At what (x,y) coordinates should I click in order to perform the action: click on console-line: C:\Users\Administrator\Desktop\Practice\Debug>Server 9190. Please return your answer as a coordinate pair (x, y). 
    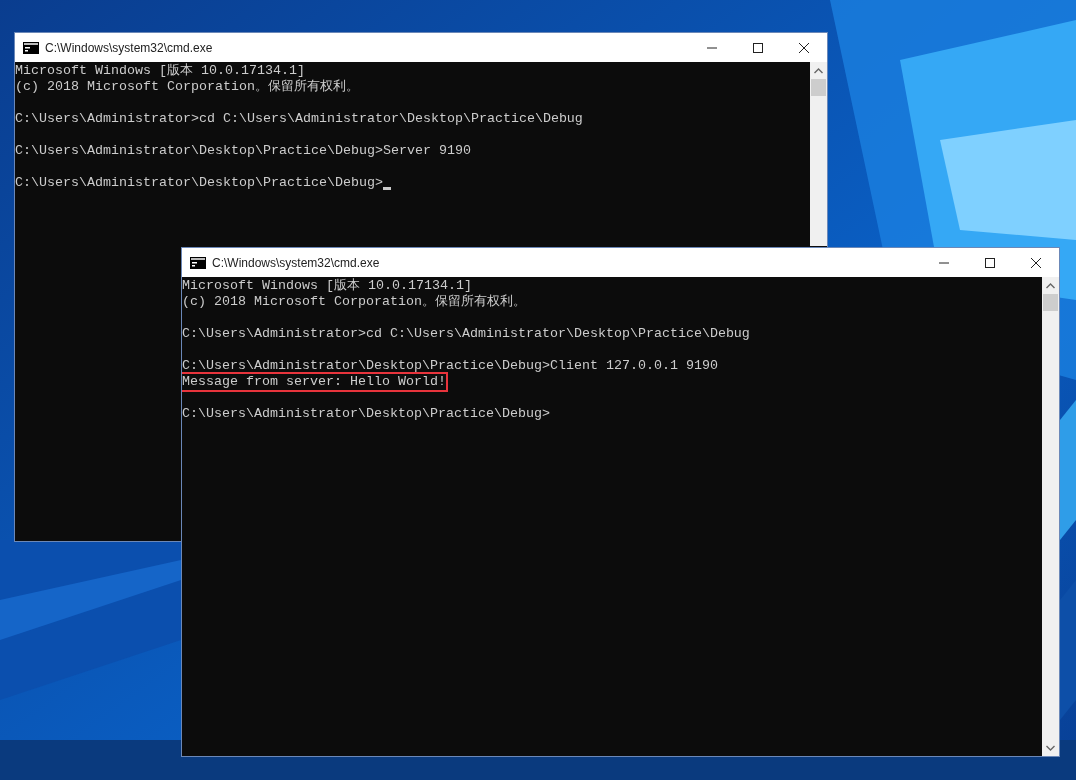
    Looking at the image, I should click on (243, 151).